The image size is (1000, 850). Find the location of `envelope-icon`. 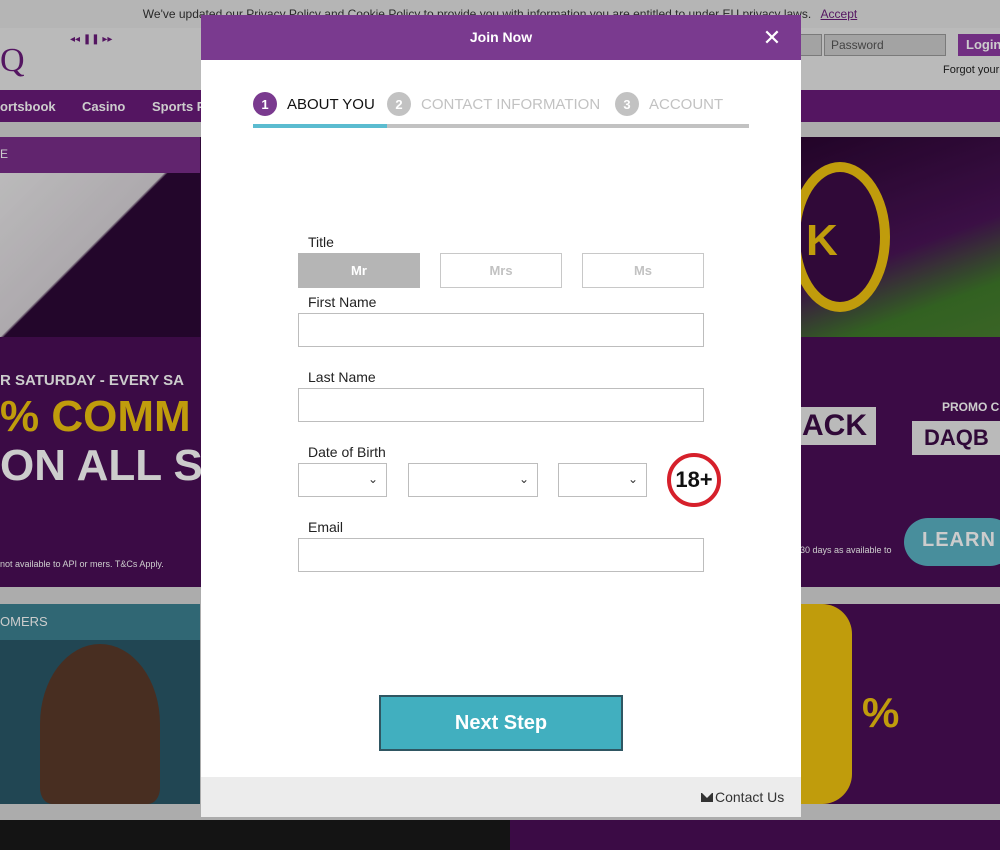

envelope-icon is located at coordinates (707, 797).